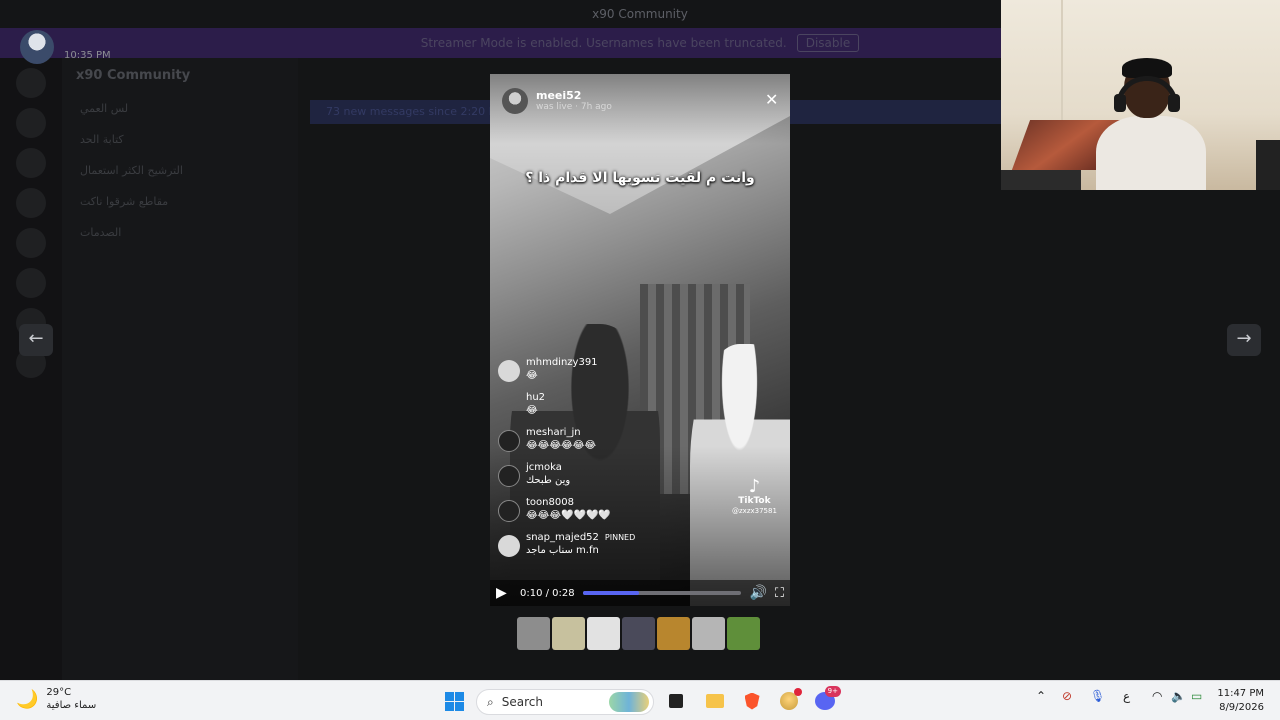  I want to click on channel-item: الصدمات, so click(180, 232).